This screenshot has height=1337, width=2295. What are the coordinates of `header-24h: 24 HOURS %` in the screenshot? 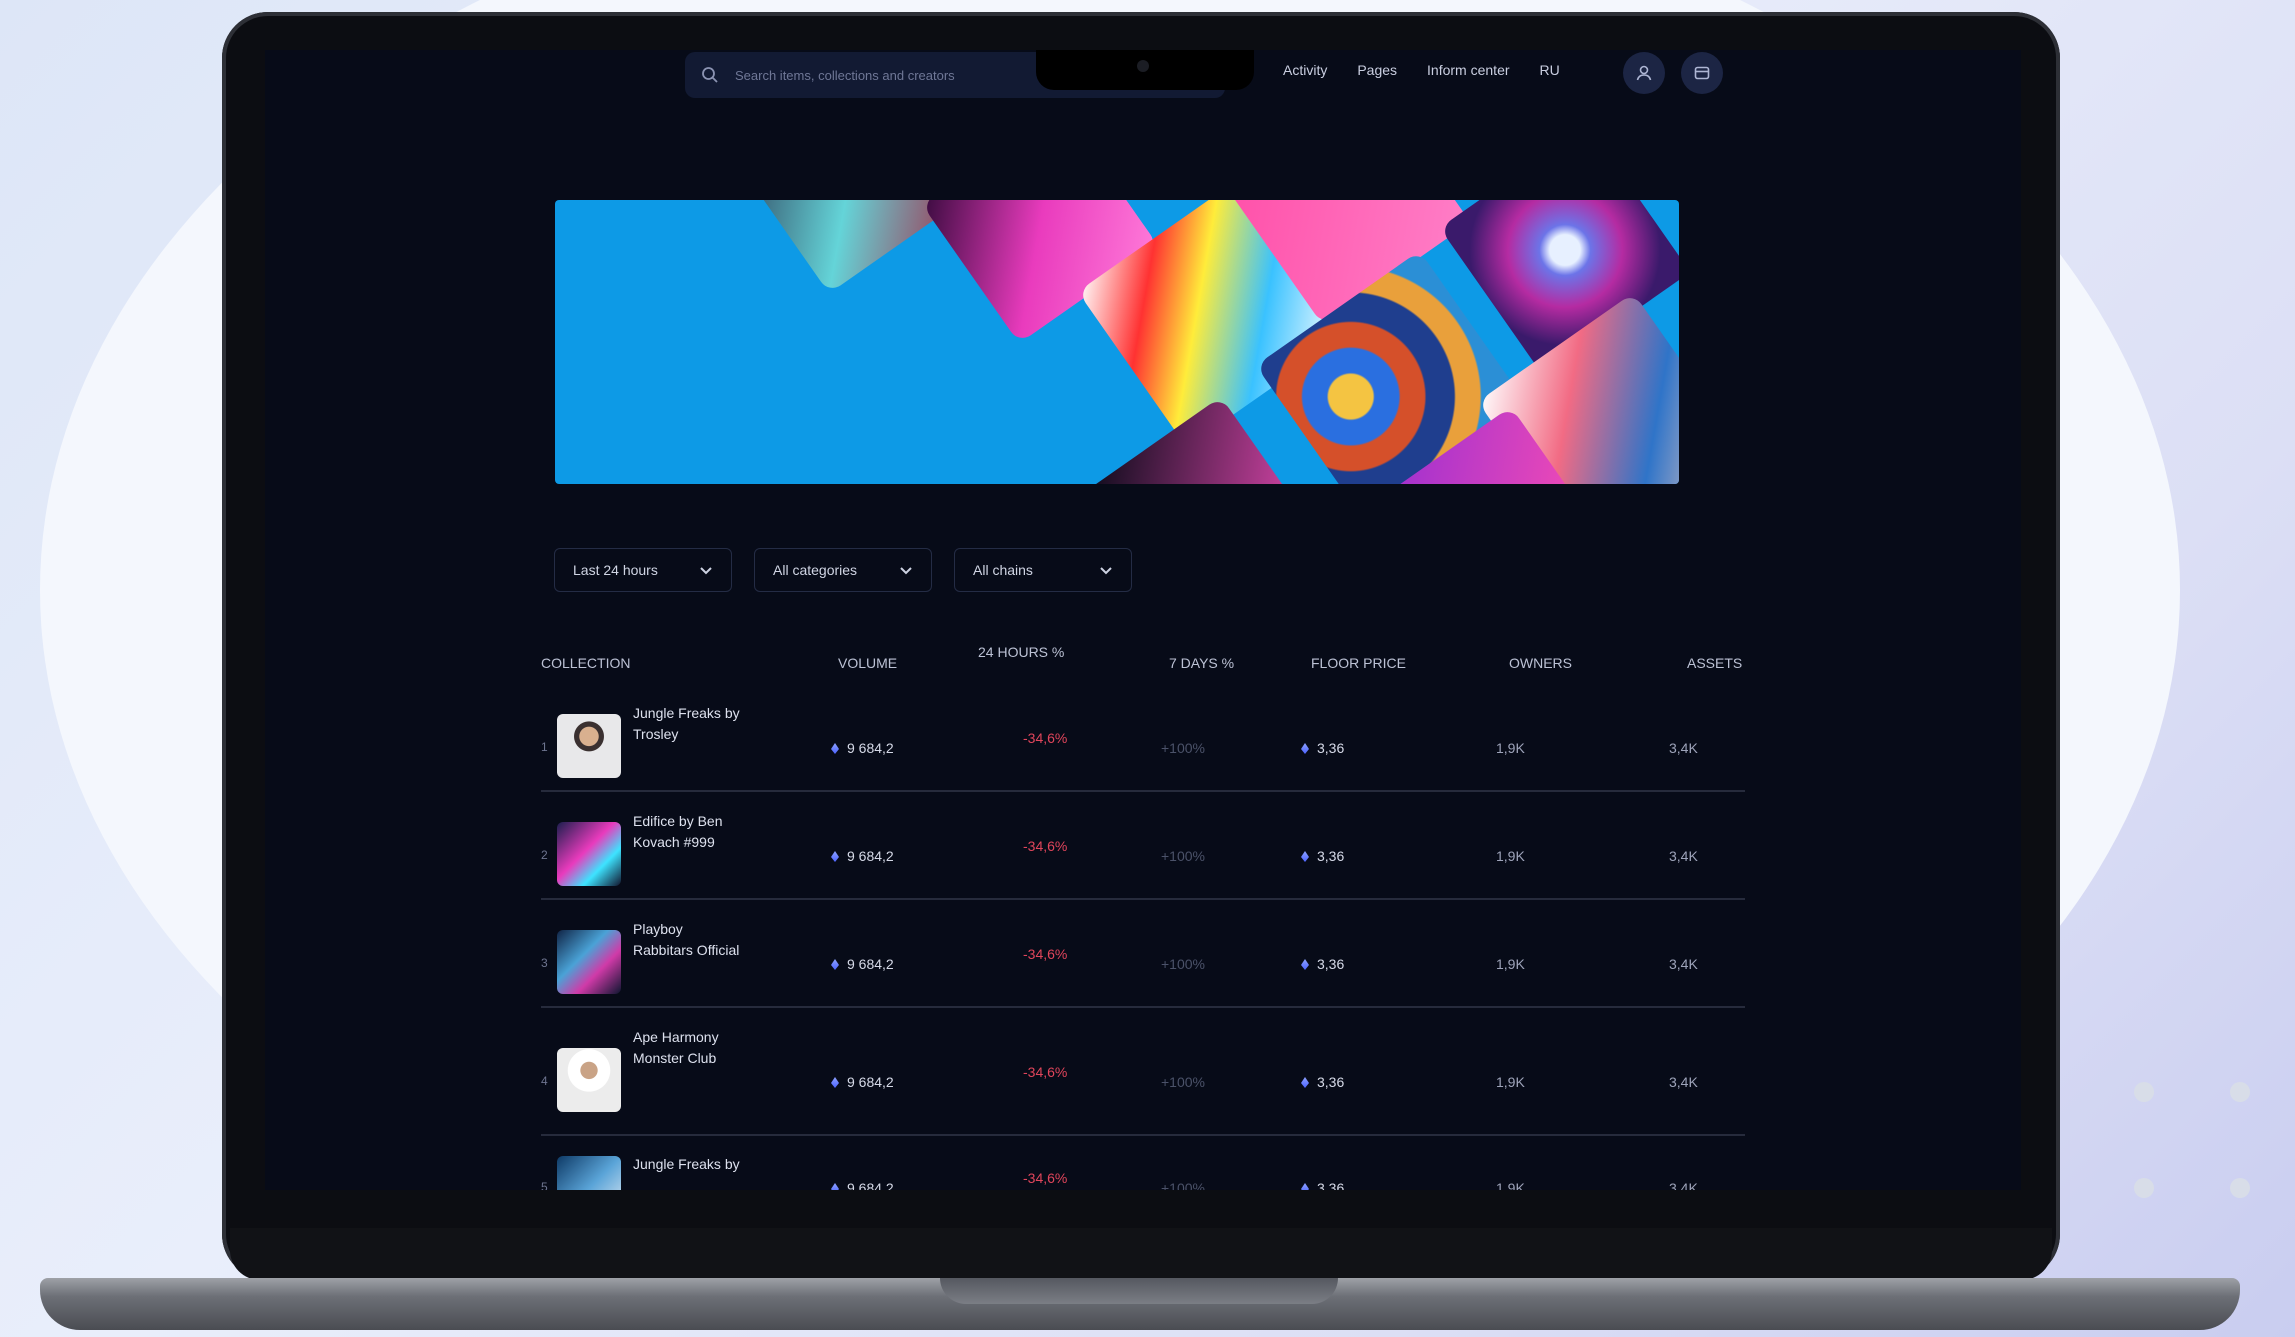 It's located at (1021, 652).